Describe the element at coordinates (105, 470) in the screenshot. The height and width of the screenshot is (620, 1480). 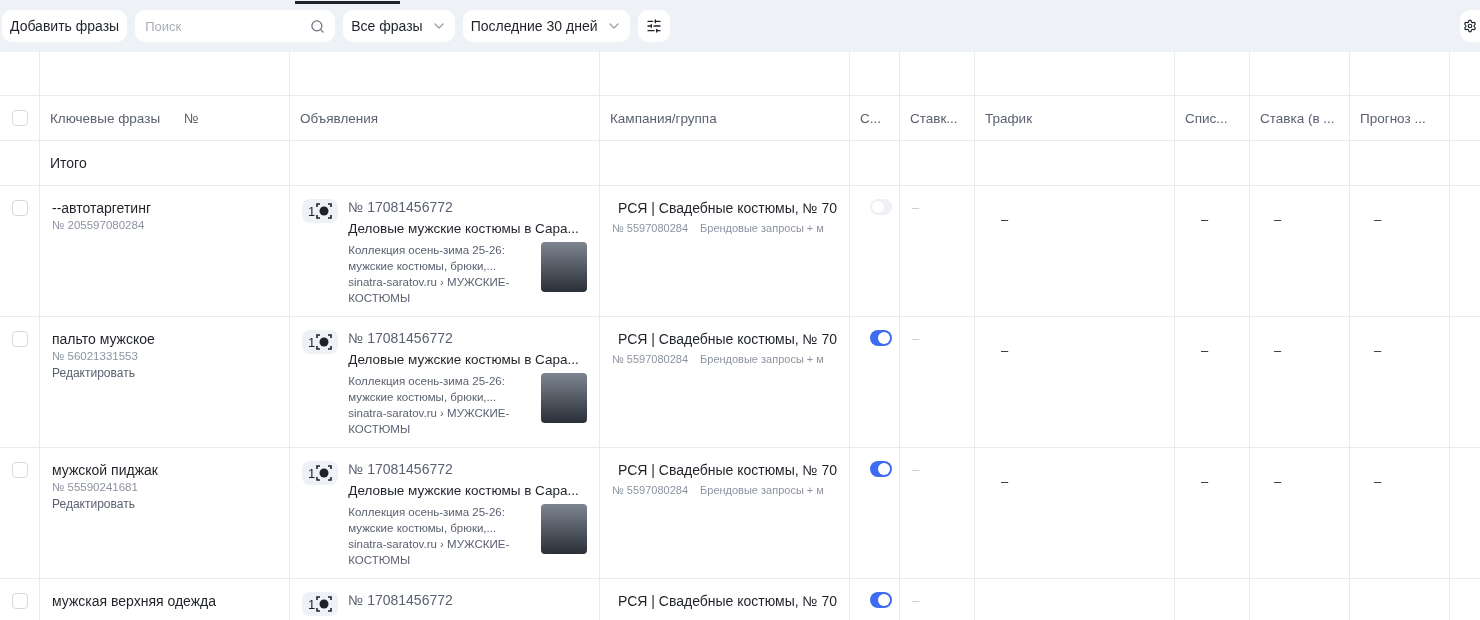
I see `keyword-phrase: мужской пиджак` at that location.